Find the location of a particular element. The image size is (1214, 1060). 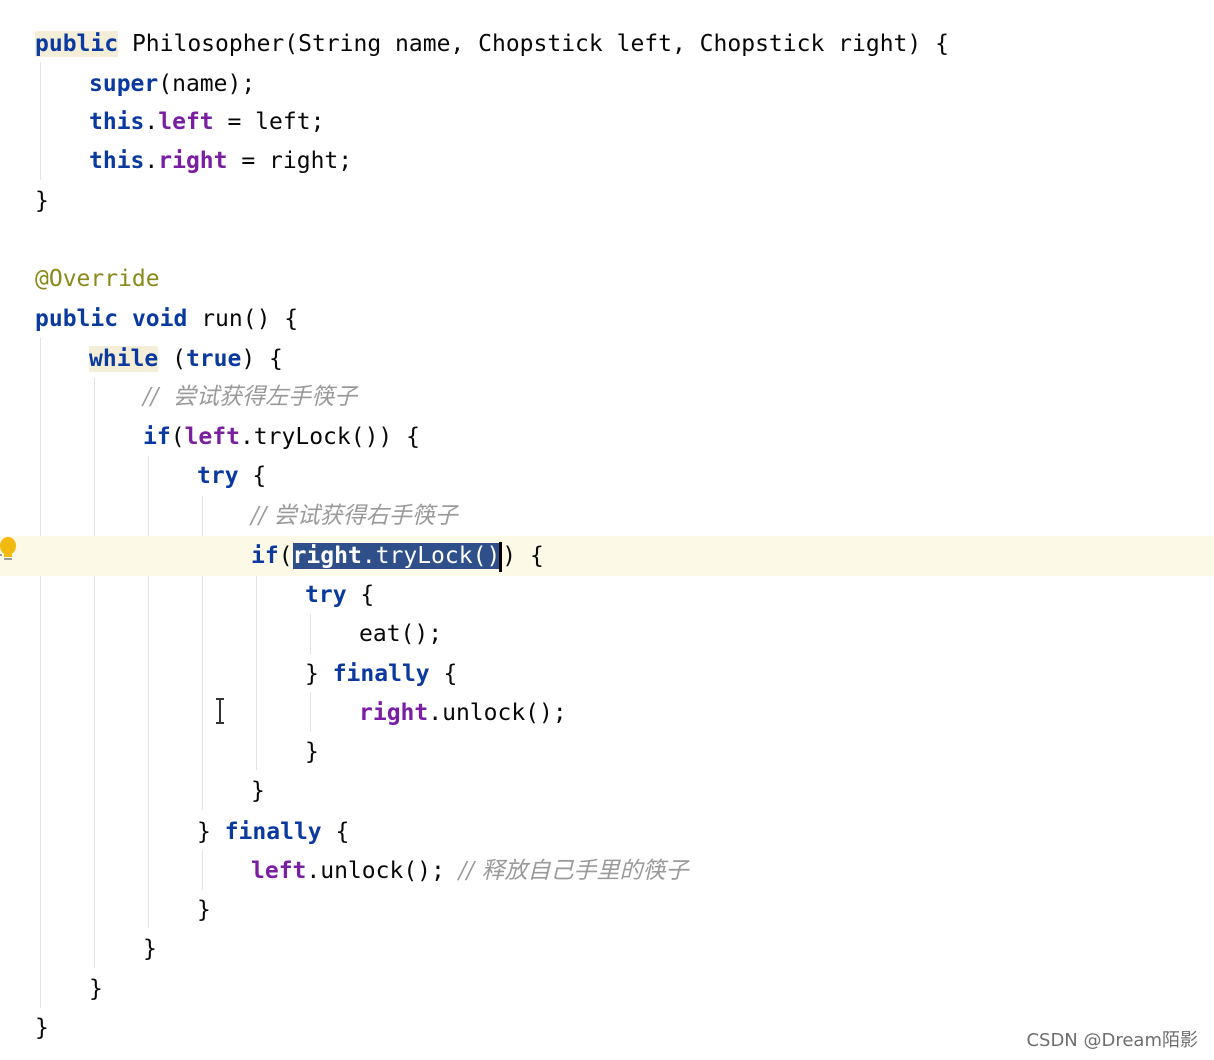

watermark: CSDN @Dream陌影 is located at coordinates (1112, 1040).